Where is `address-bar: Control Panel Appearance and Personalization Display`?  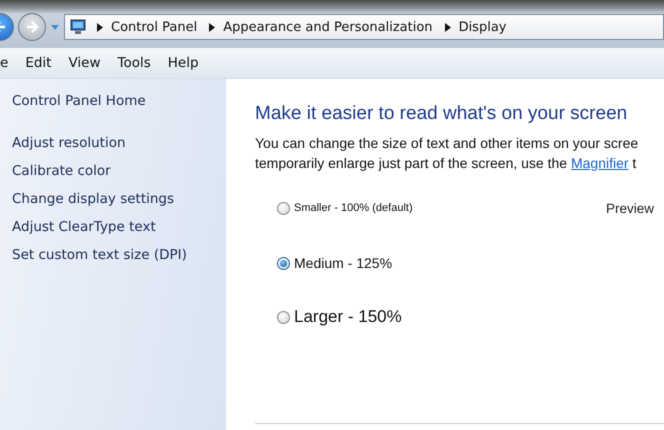 address-bar: Control Panel Appearance and Personalization Display is located at coordinates (364, 27).